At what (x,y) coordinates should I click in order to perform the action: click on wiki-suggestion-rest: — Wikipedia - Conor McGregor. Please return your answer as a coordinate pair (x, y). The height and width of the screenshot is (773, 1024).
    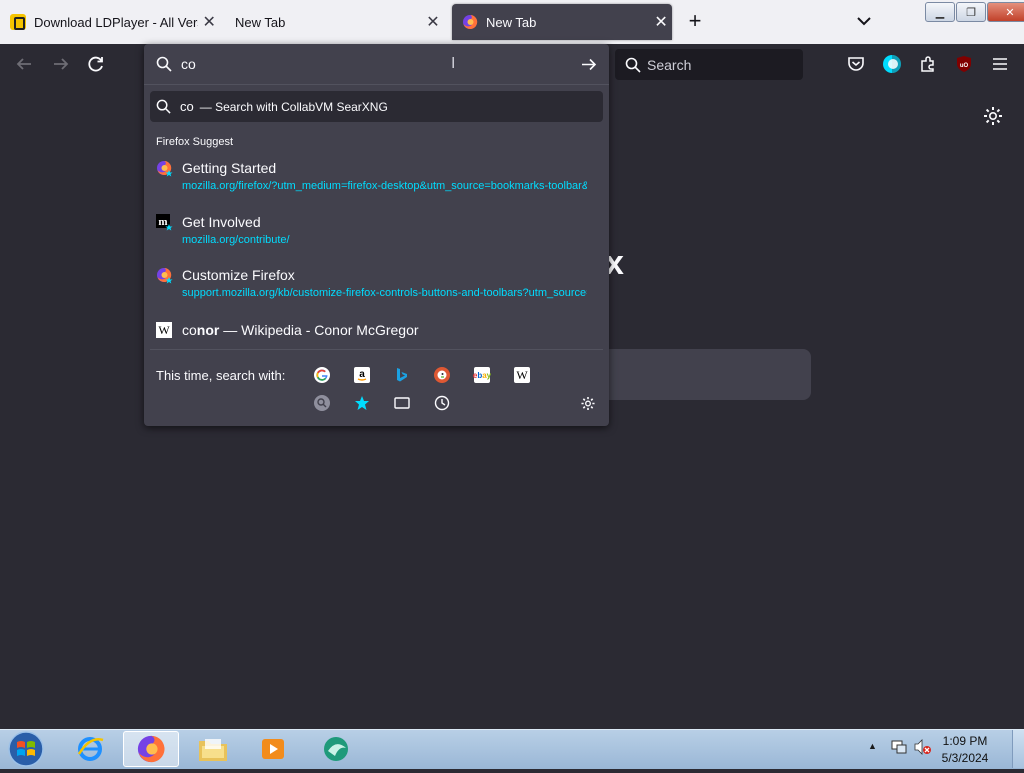
    Looking at the image, I should click on (319, 330).